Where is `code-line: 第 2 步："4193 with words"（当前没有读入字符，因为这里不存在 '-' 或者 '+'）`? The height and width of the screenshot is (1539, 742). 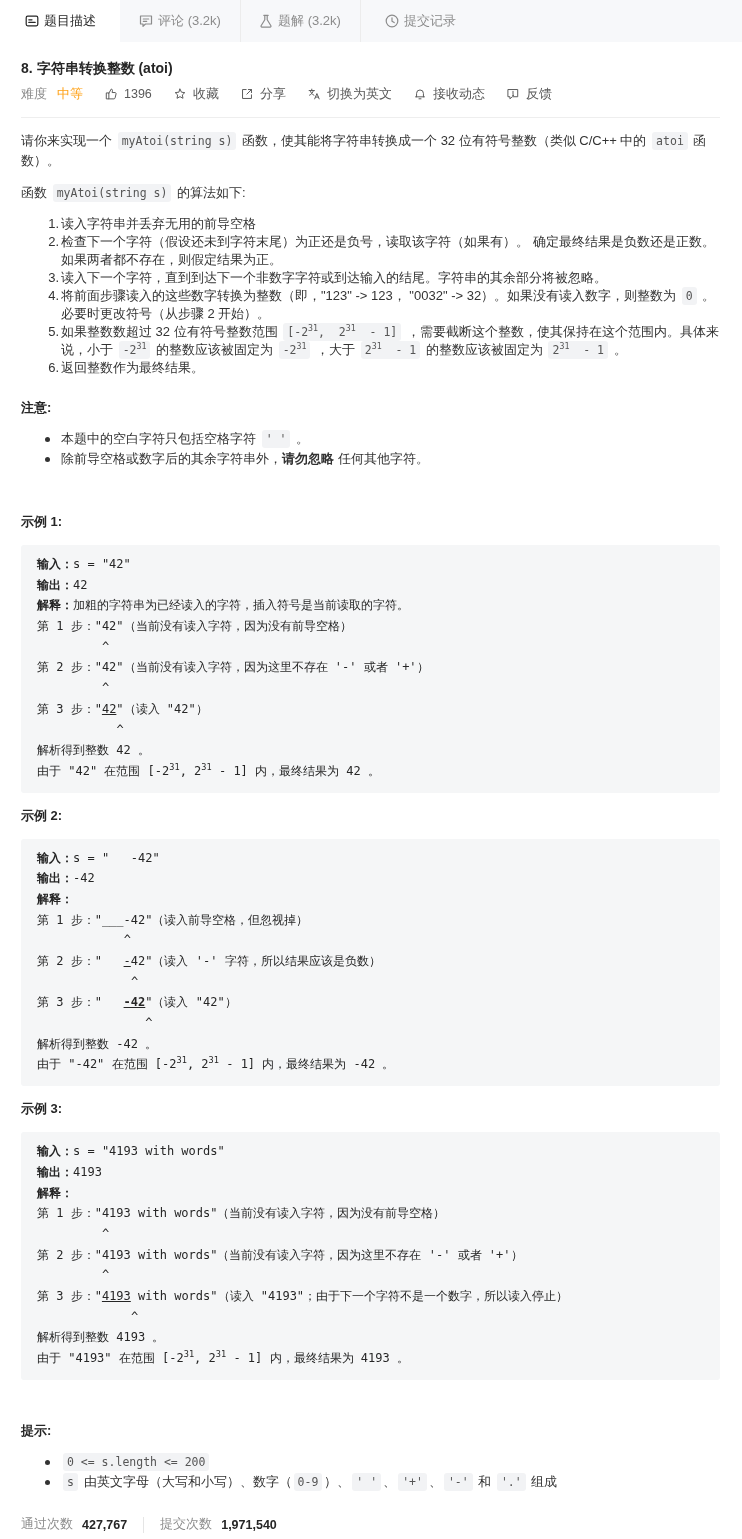
code-line: 第 2 步："4193 with words"（当前没有读入字符，因为这里不存在 '-' 或者 '+'） is located at coordinates (280, 1254).